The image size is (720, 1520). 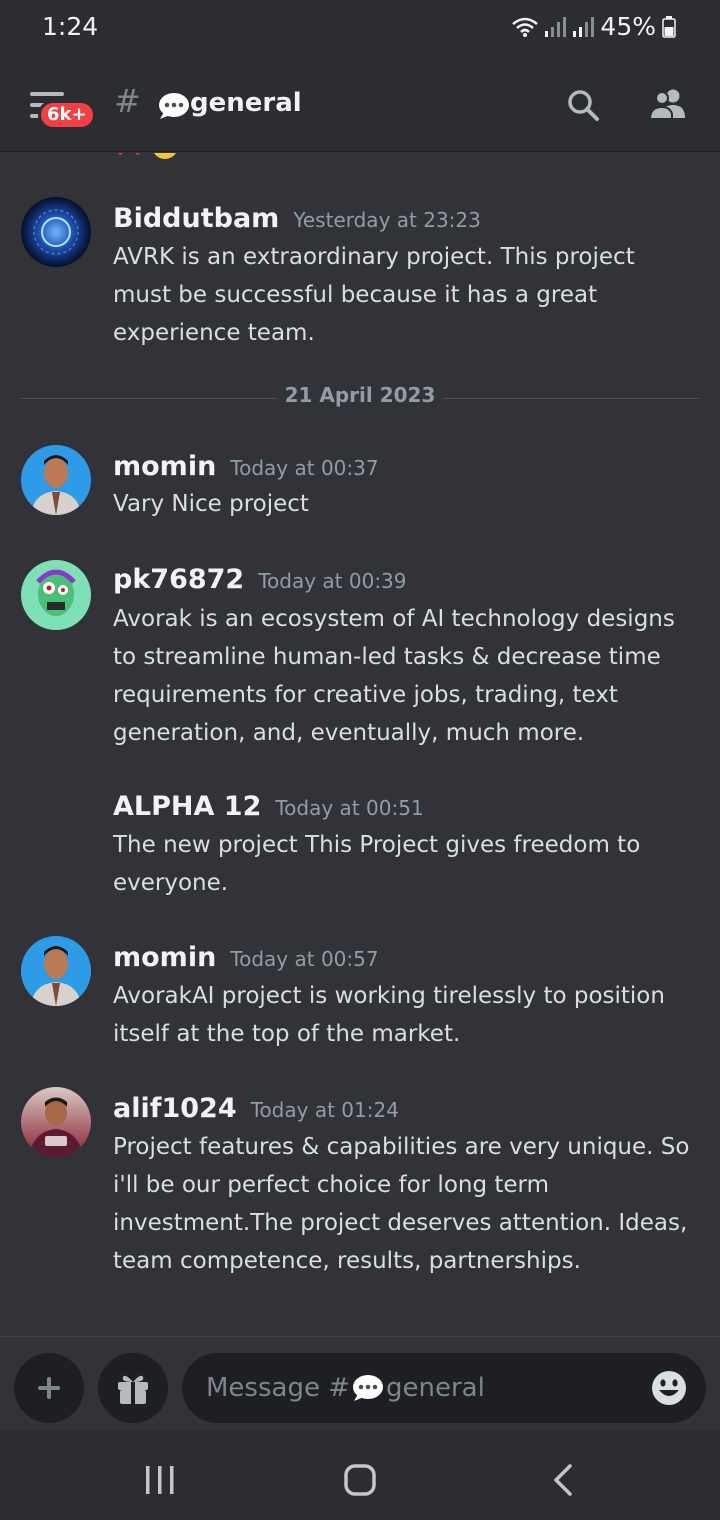 What do you see at coordinates (304, 959) in the screenshot?
I see `message-timestamp: Today at 00:57` at bounding box center [304, 959].